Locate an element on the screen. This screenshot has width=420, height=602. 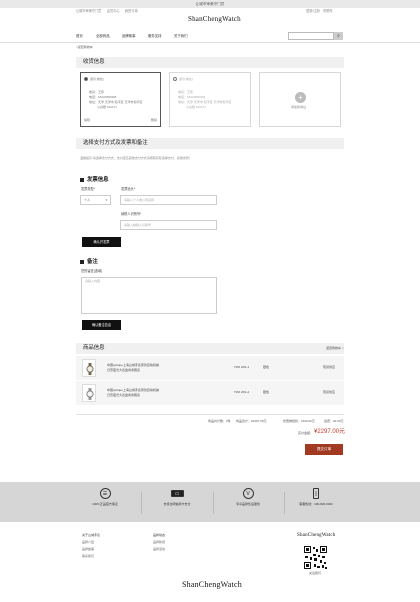
top-notice-bar: 让城市审美守门员 is located at coordinates (210, 4).